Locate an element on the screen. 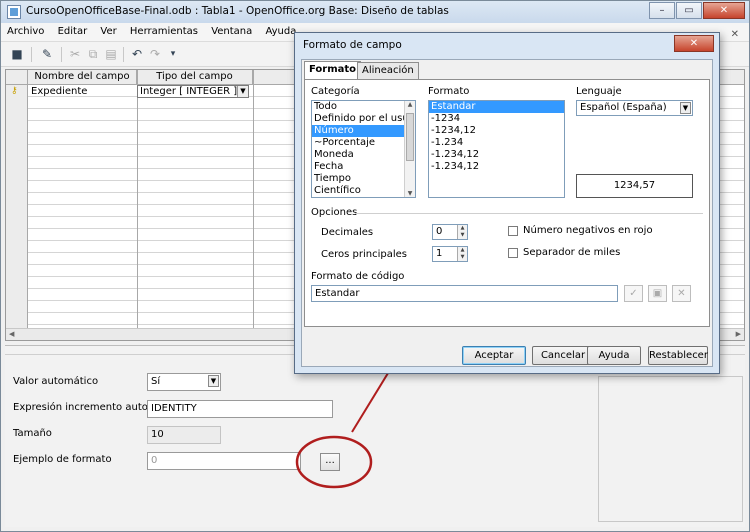 Image resolution: width=750 pixels, height=532 pixels. maximize-button: ▭ is located at coordinates (689, 10).